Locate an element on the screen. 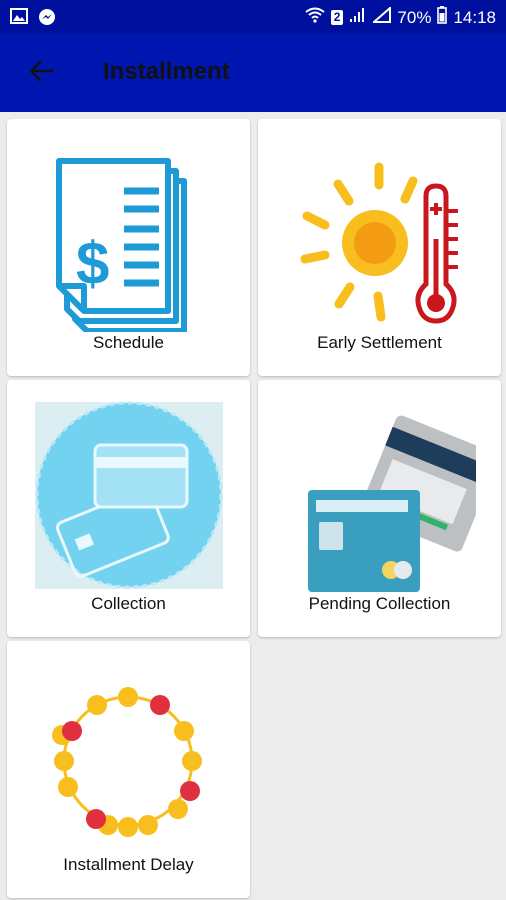  menu-item-label: Pending Collection is located at coordinates (379, 603).